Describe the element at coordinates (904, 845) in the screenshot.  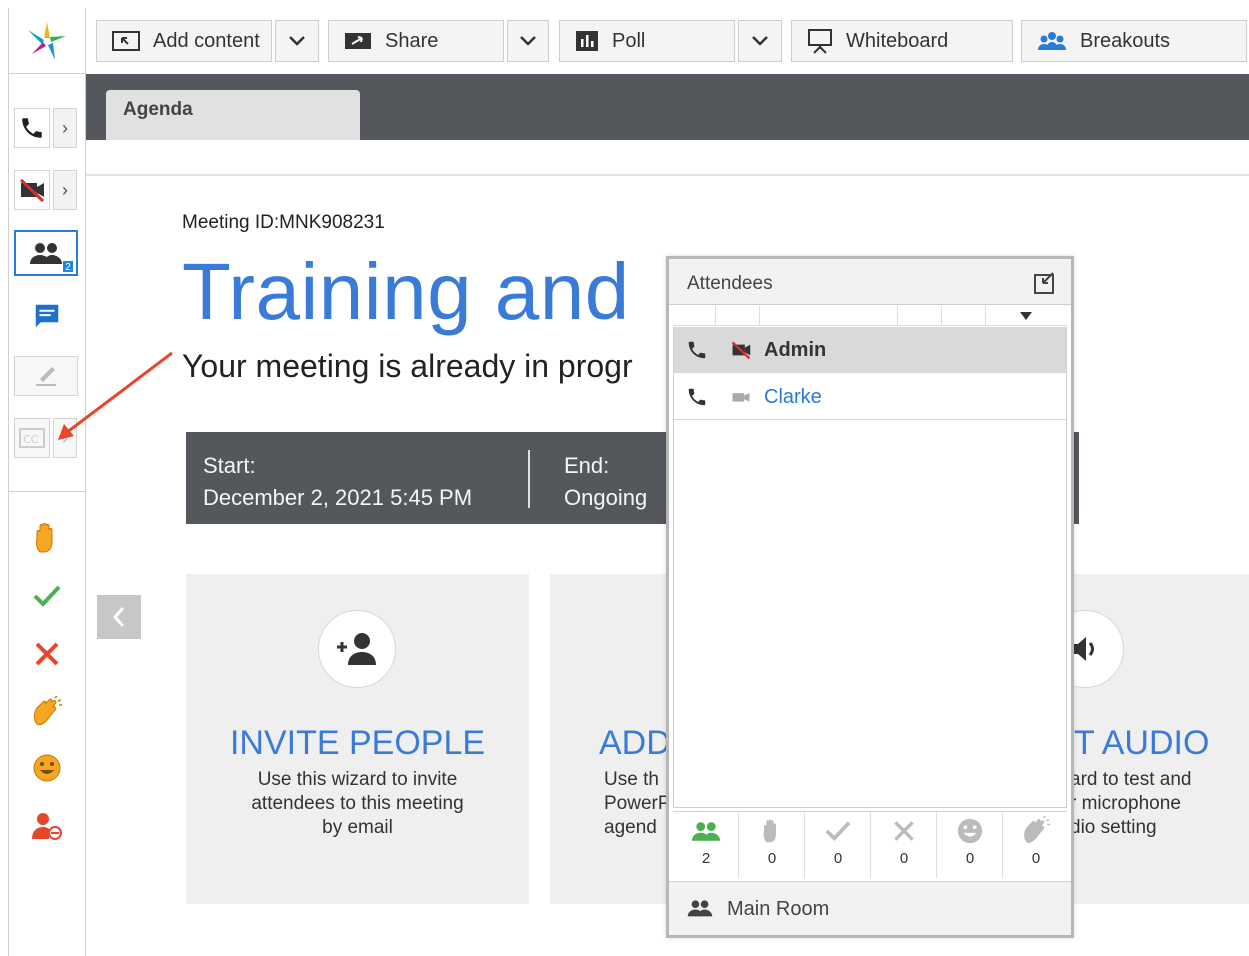
I see `stat-disagree: 0` at that location.